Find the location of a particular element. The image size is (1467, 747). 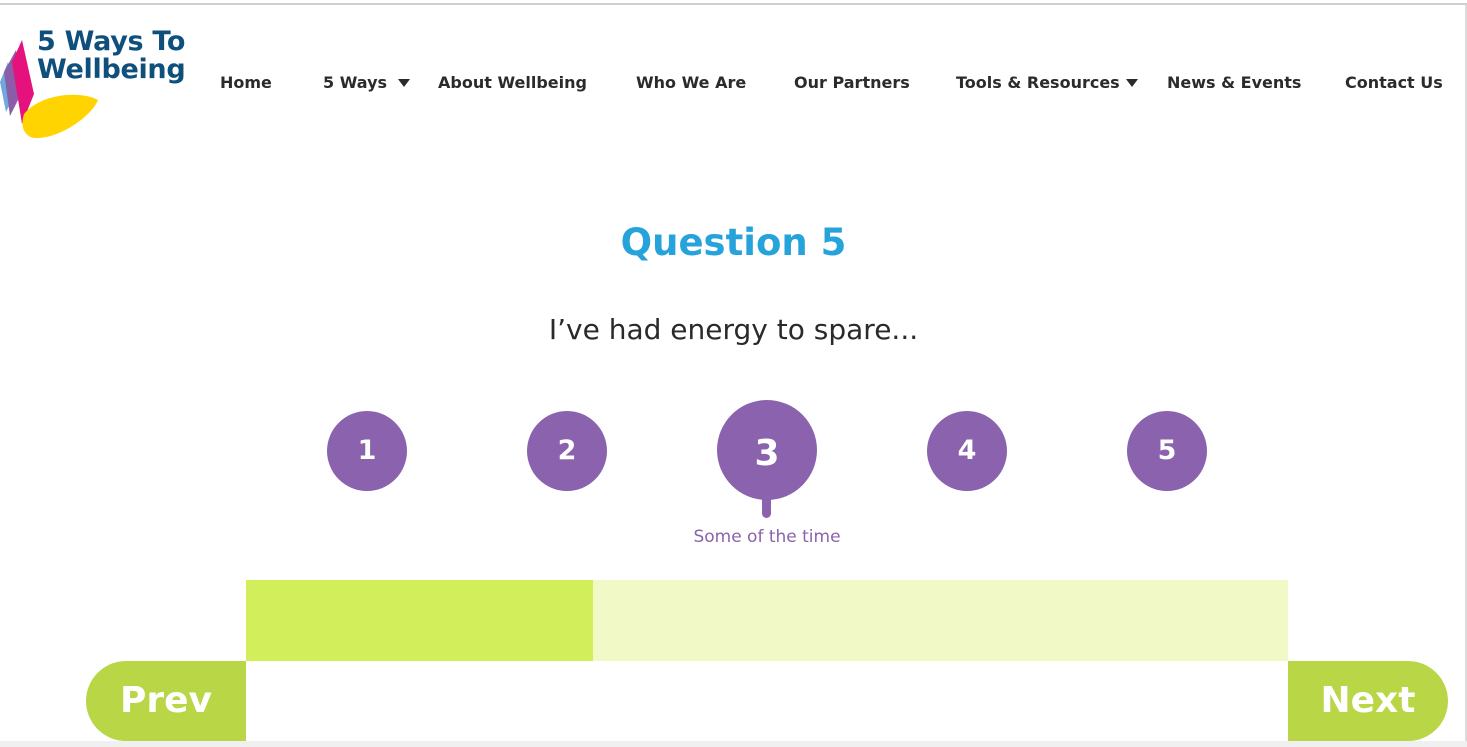

nav-item-label: Who We Are is located at coordinates (691, 82).